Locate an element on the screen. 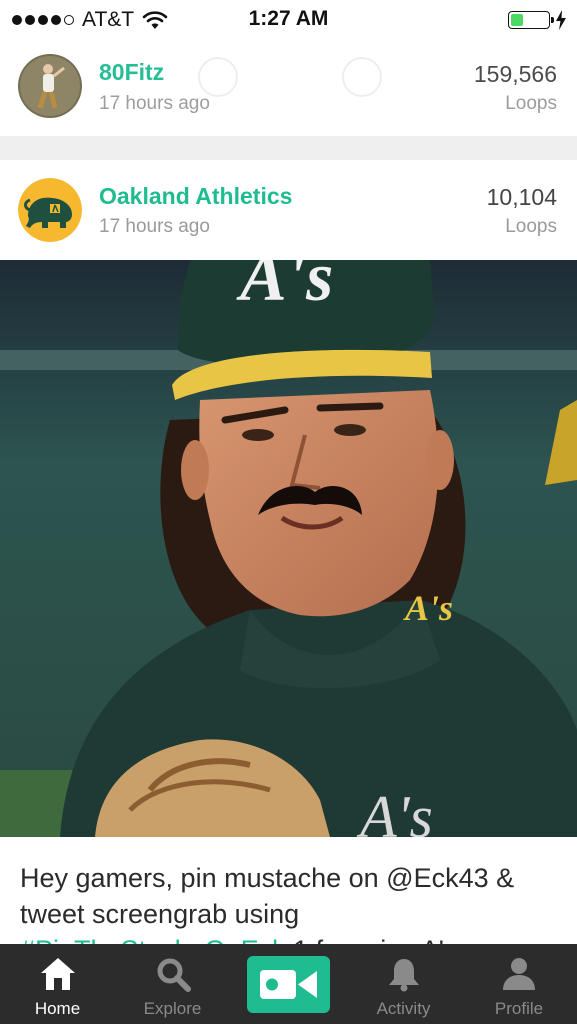  post-caption-overflow: #PinTheStacheOnEck 1 fan wins A's is located at coordinates (290, 938).